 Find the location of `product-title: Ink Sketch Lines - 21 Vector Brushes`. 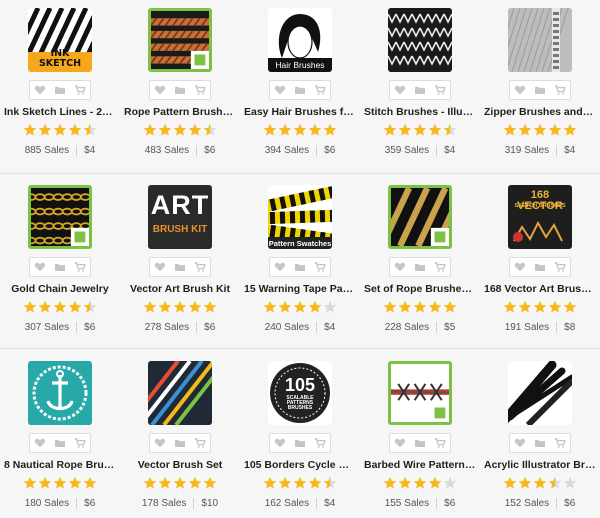

product-title: Ink Sketch Lines - 21 Vector Brushes is located at coordinates (60, 112).